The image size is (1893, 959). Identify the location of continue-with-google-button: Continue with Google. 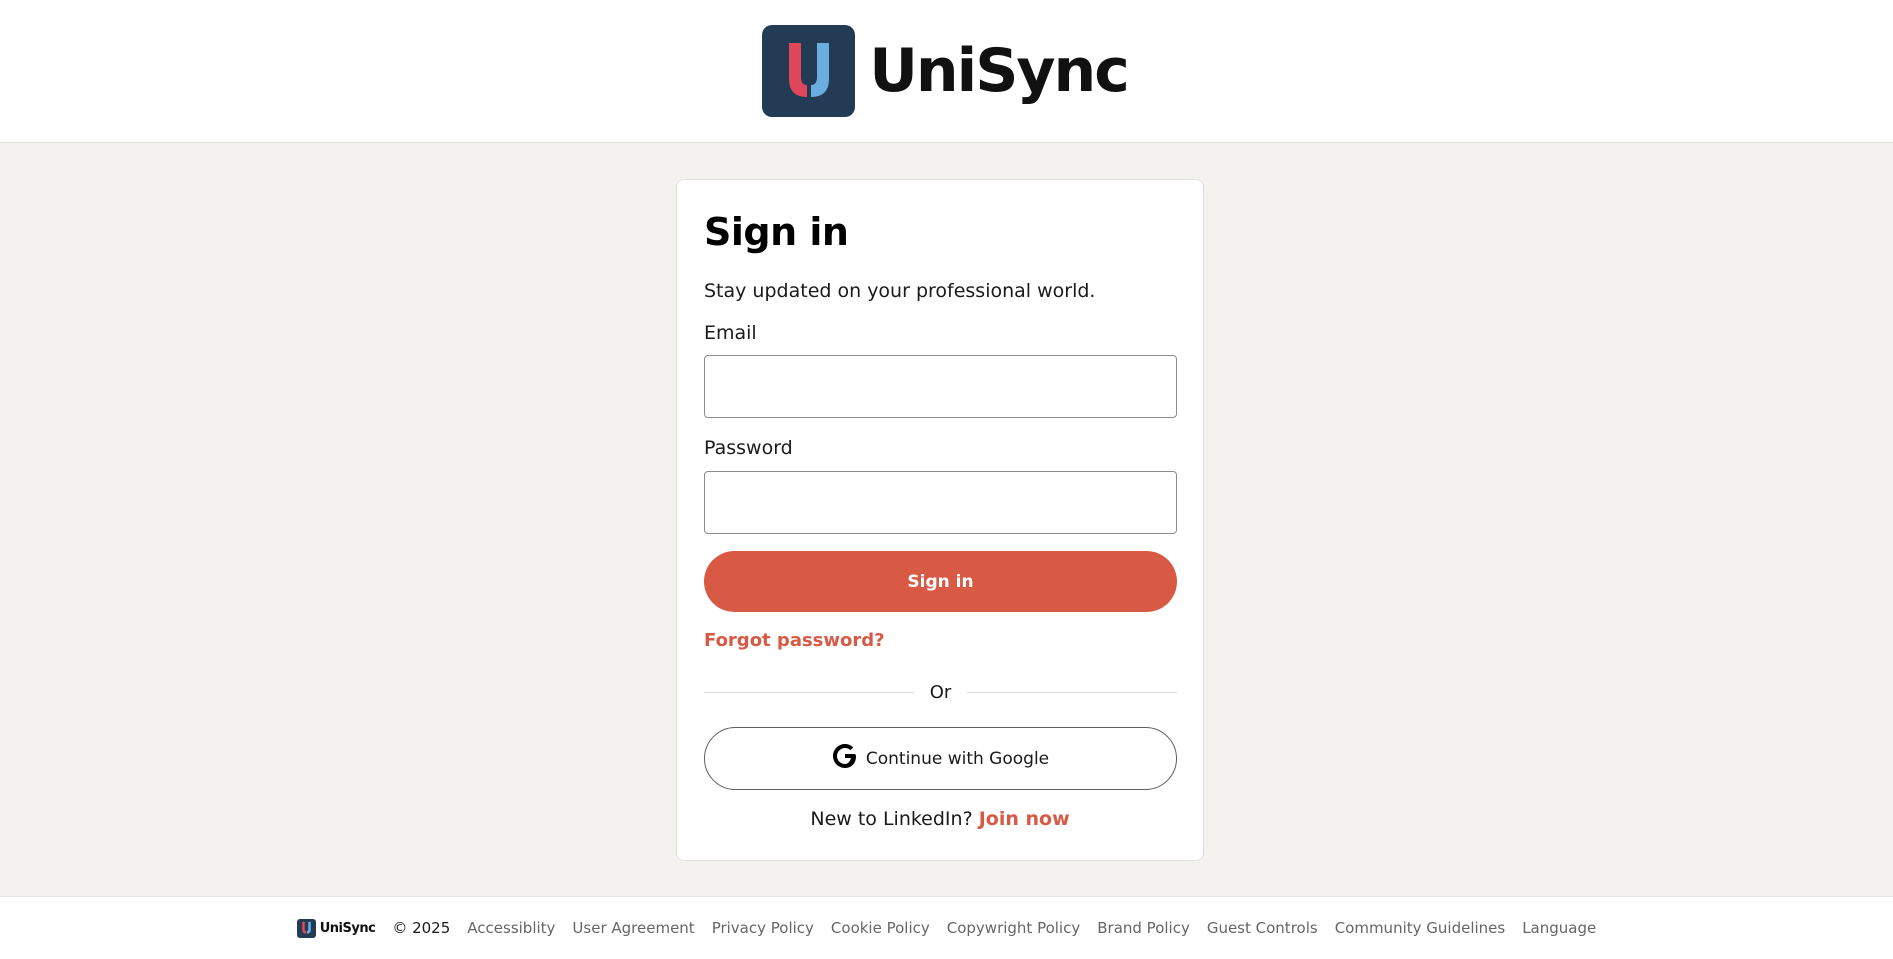
(940, 758).